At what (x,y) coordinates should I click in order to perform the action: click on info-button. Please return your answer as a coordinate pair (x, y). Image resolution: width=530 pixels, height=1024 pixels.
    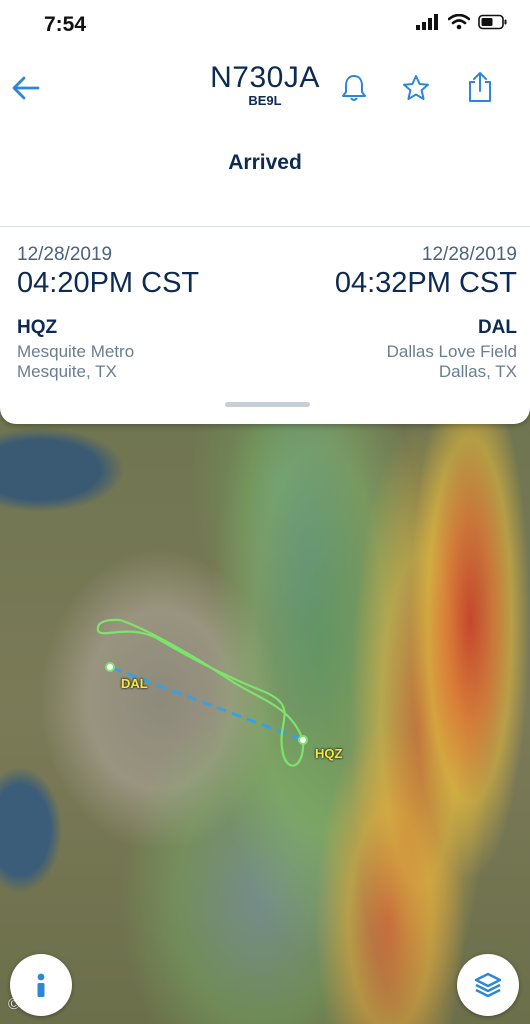
    Looking at the image, I should click on (41, 985).